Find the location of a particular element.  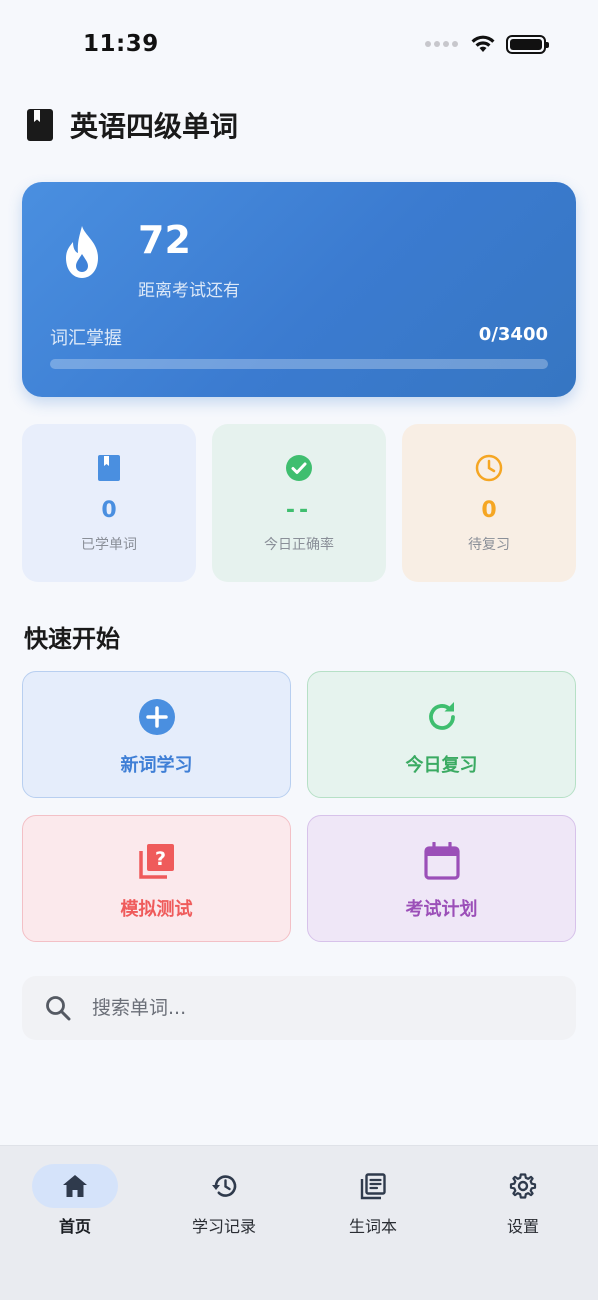

status-time: 11:39 is located at coordinates (121, 44).